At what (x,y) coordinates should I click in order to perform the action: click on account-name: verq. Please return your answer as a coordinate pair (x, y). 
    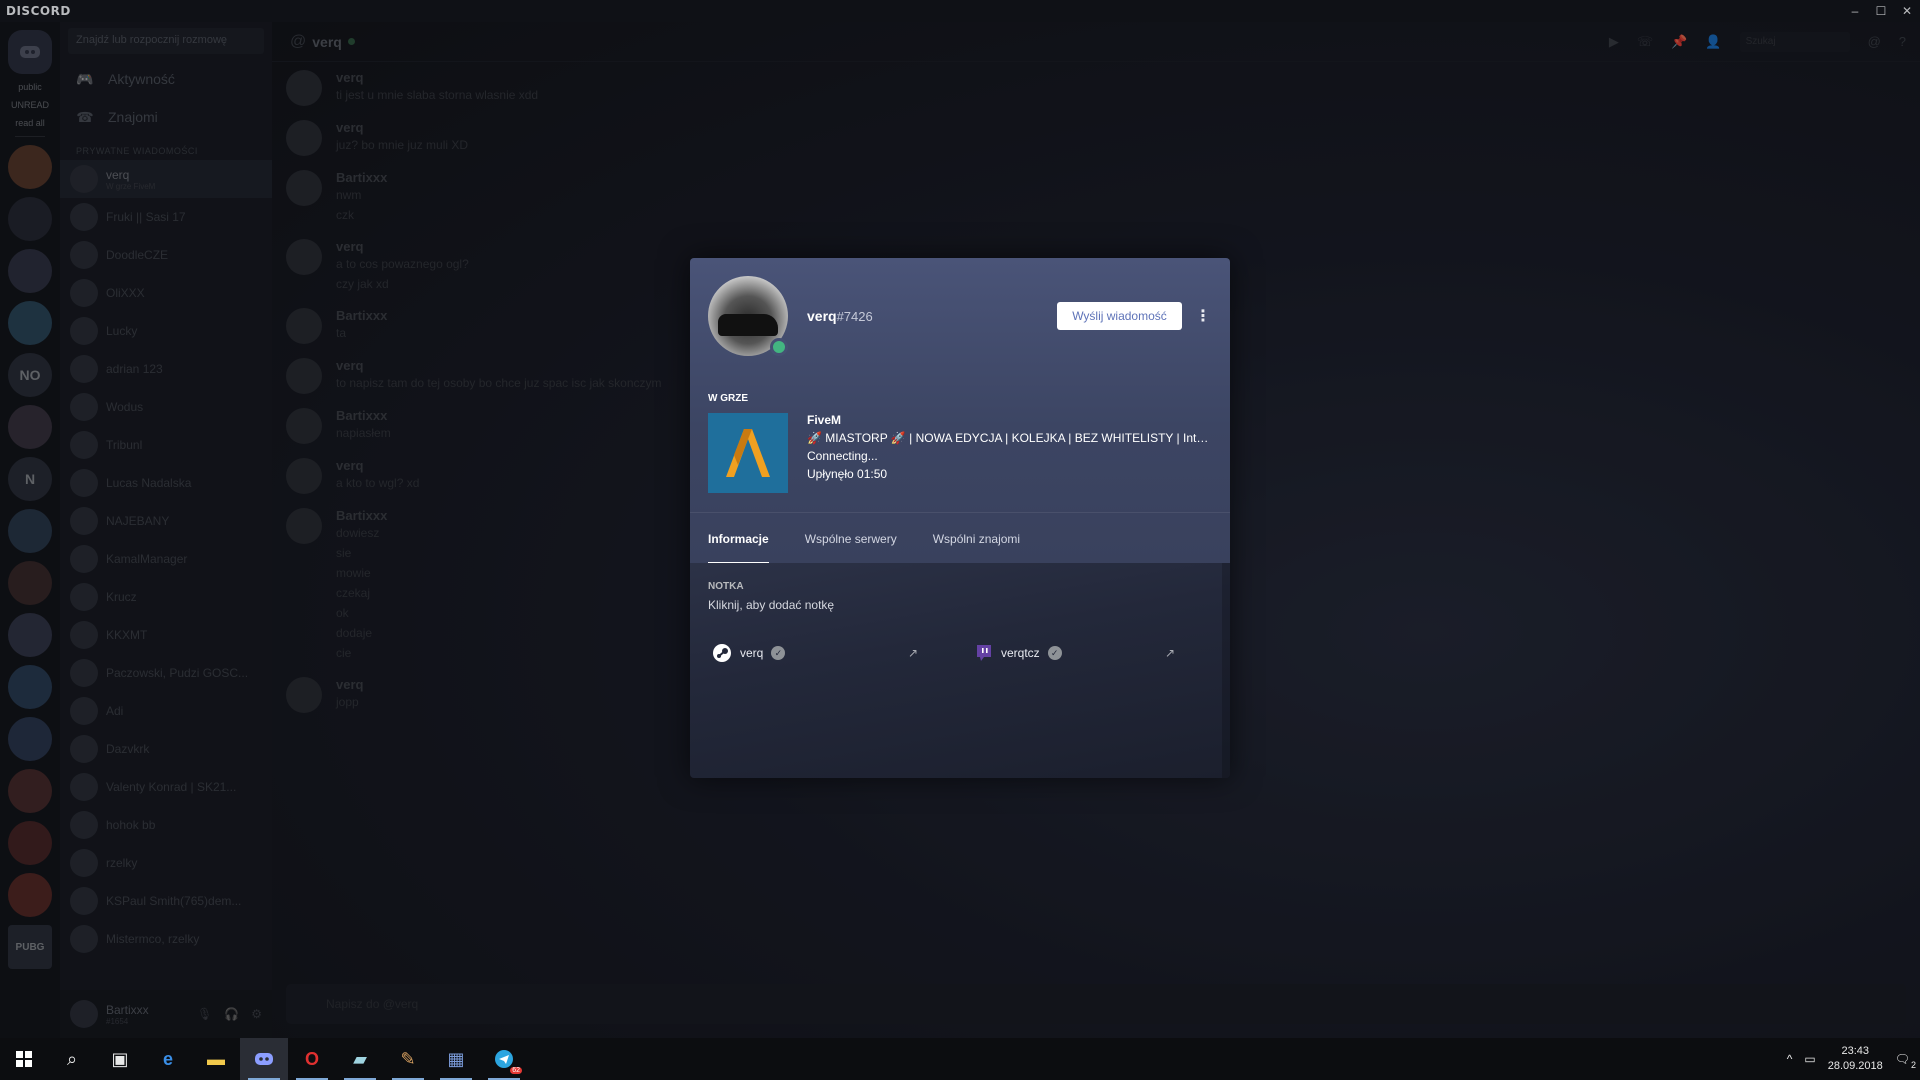
    Looking at the image, I should click on (752, 653).